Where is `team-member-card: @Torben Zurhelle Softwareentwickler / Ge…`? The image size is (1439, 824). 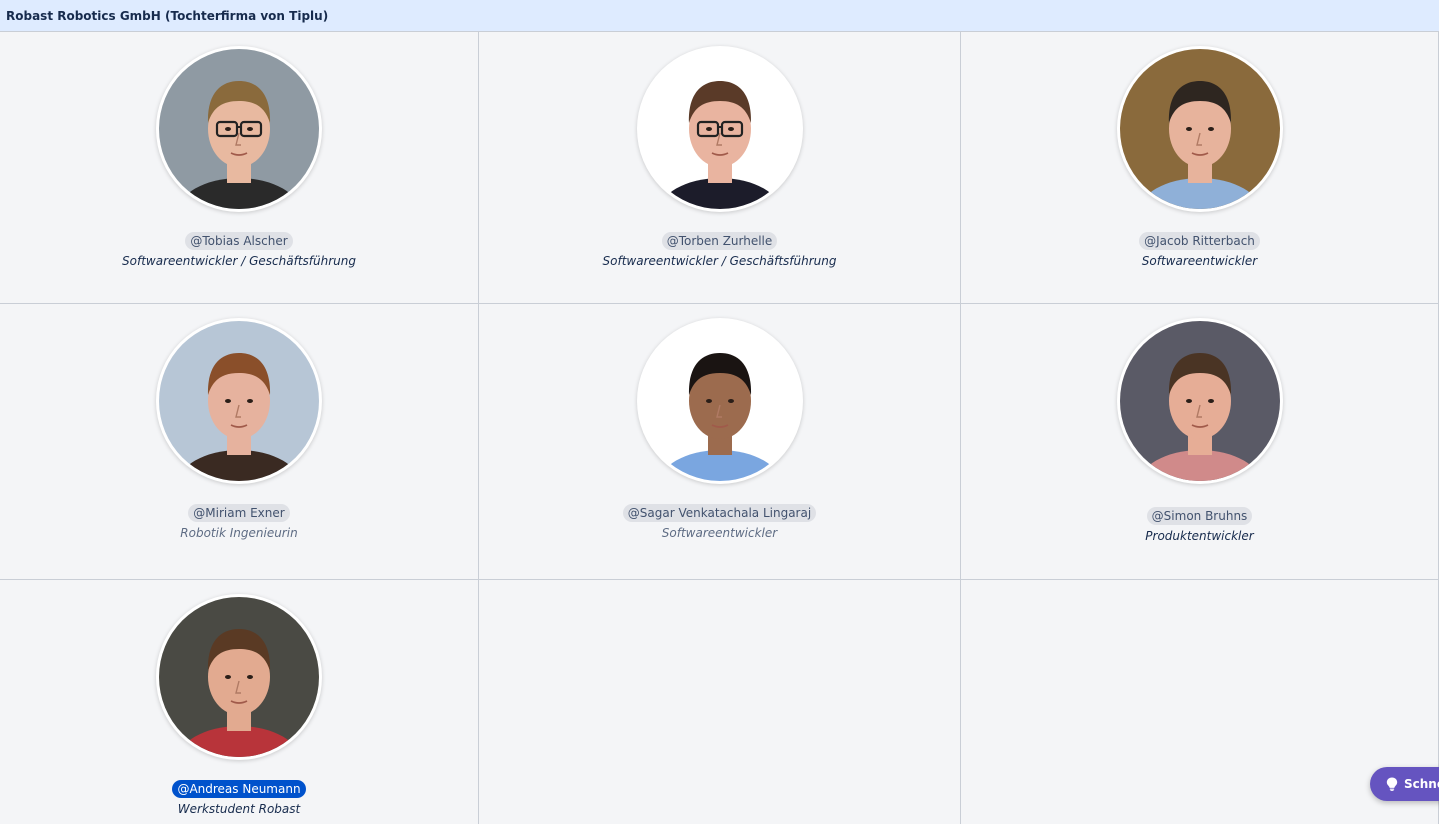 team-member-card: @Torben Zurhelle Softwareentwickler / Ge… is located at coordinates (720, 168).